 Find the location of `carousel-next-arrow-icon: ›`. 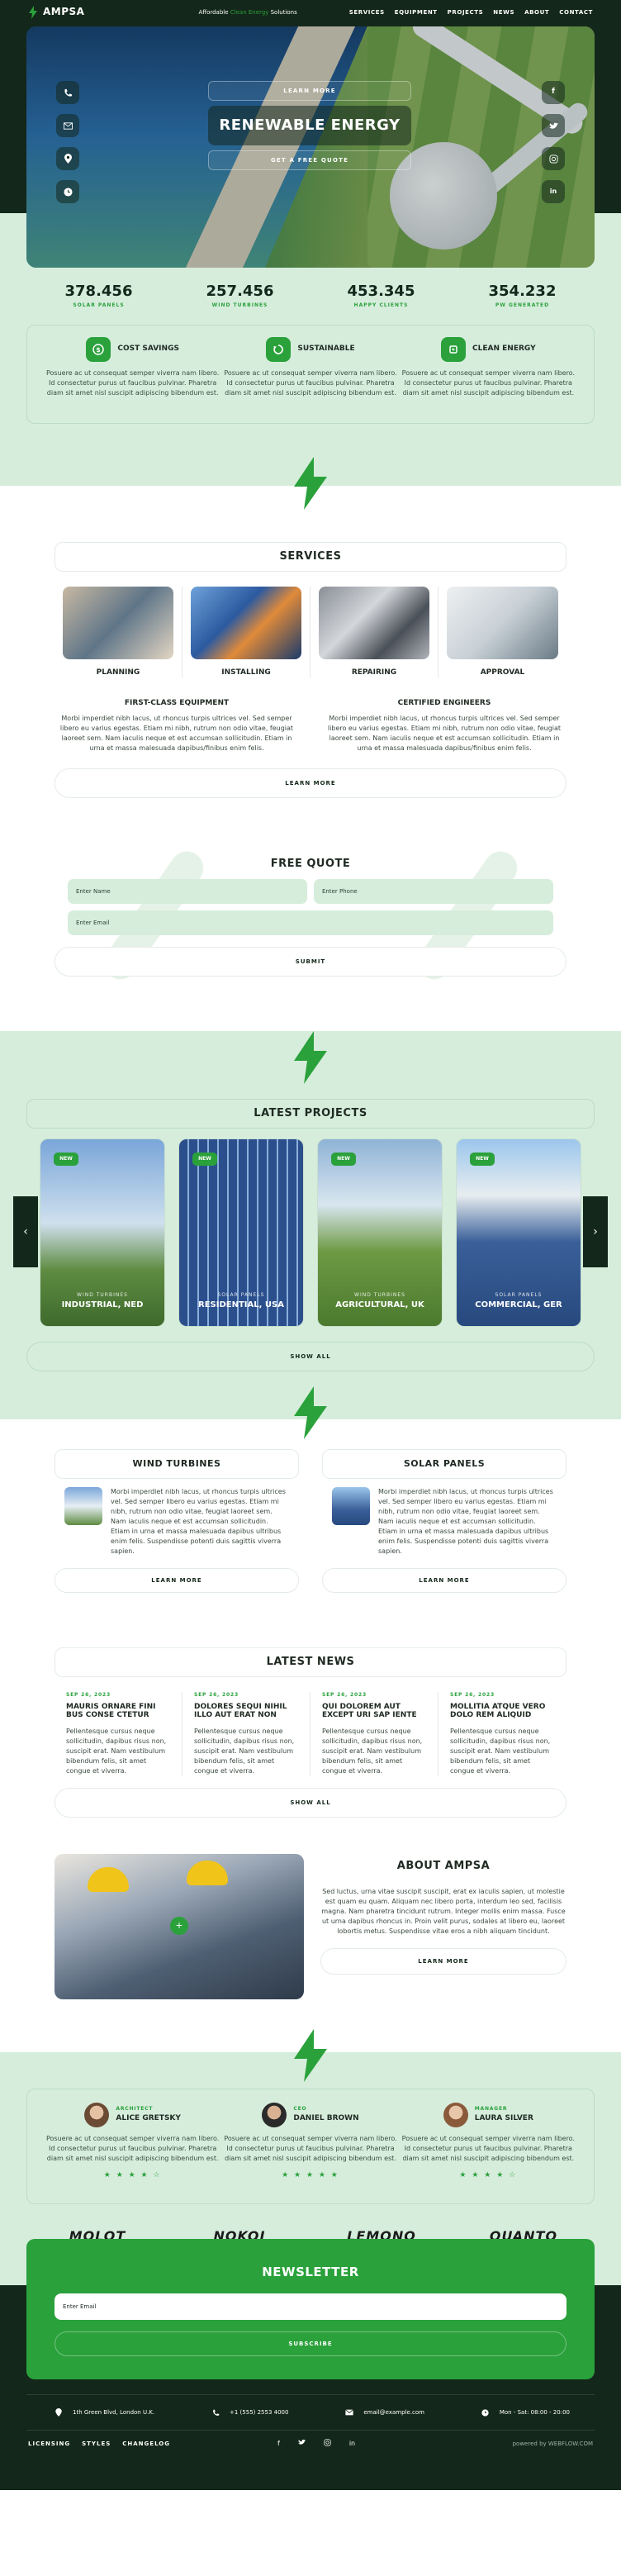

carousel-next-arrow-icon: › is located at coordinates (595, 1231).